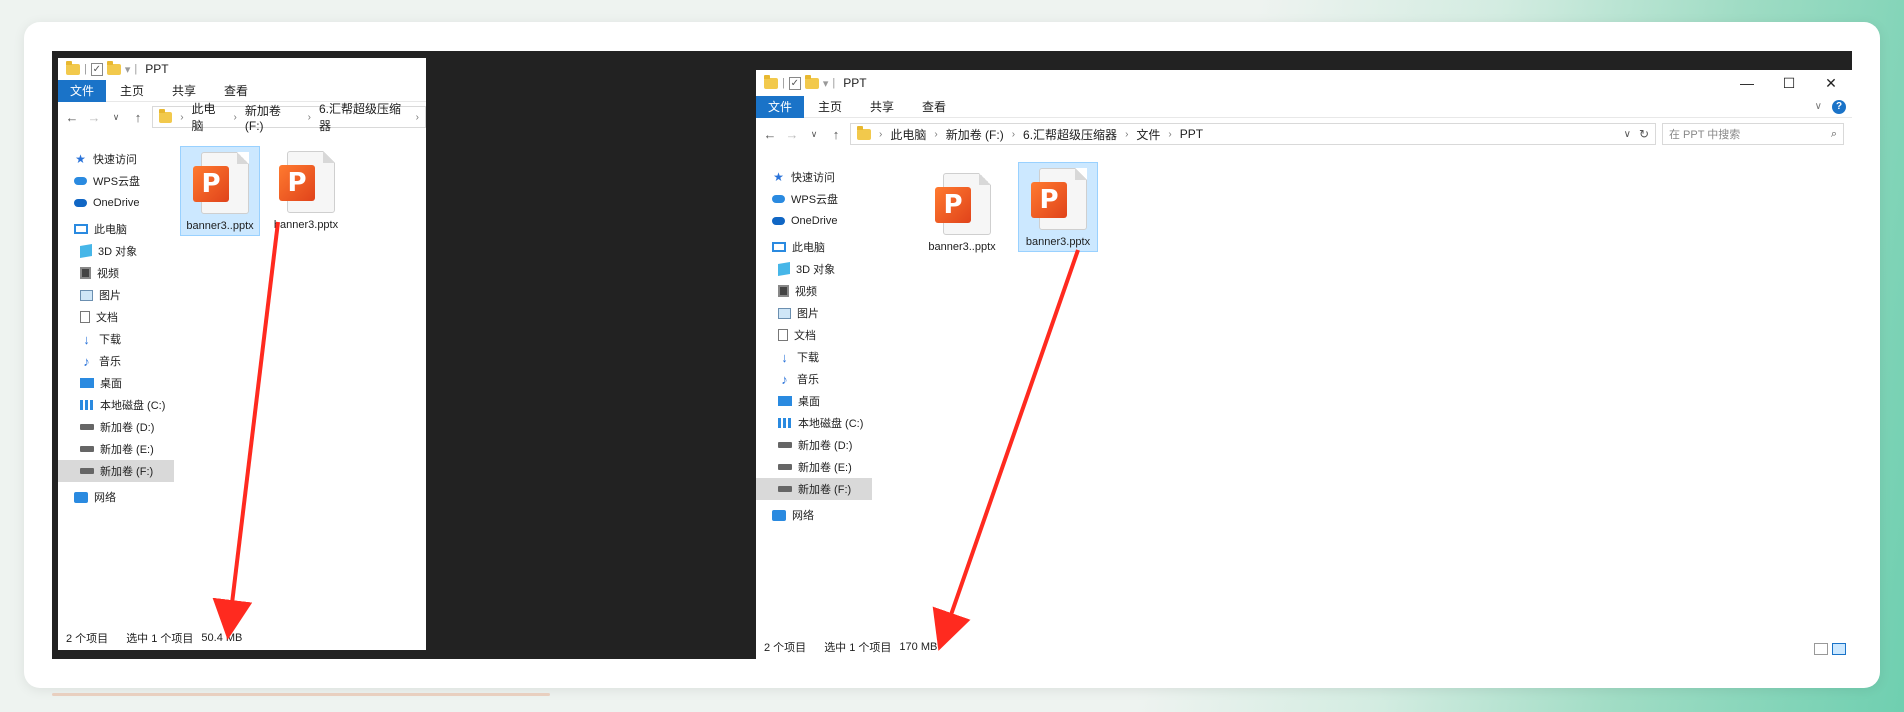 Image resolution: width=1904 pixels, height=712 pixels. I want to click on onedrive-icon, so click(778, 221).